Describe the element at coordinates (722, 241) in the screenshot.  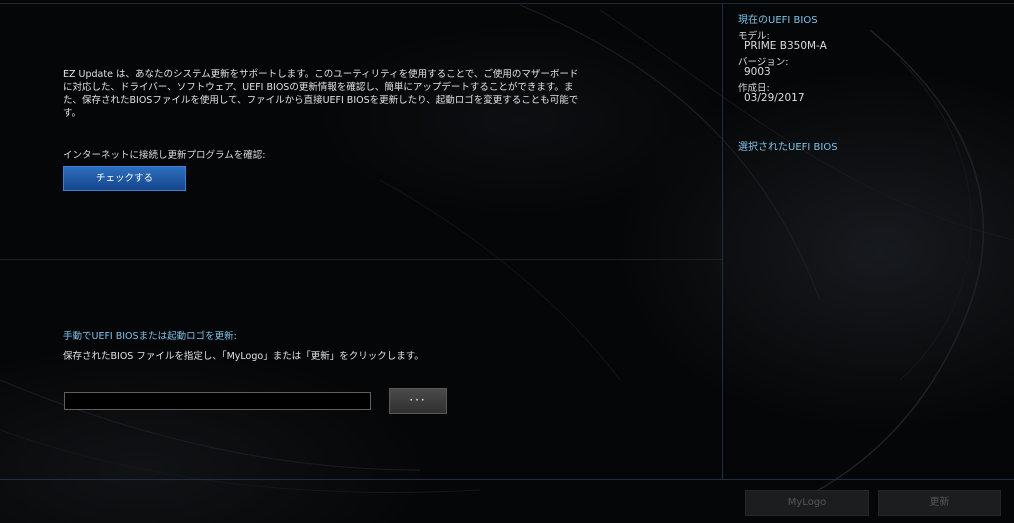
I see `sidebar-divider` at that location.